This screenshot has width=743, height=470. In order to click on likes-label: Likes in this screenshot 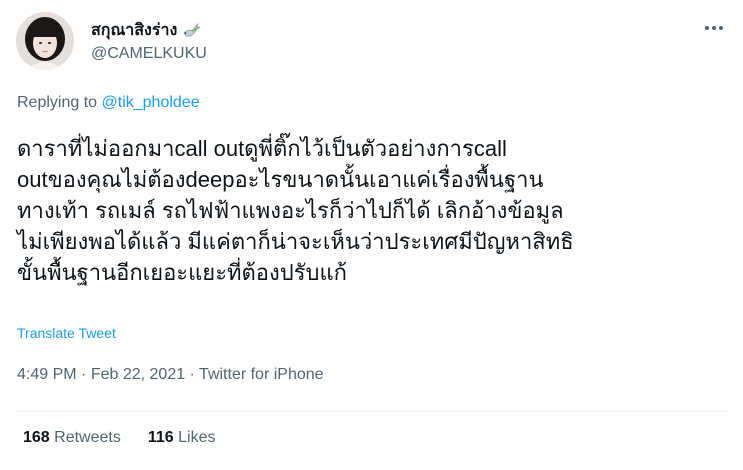, I will do `click(197, 437)`.